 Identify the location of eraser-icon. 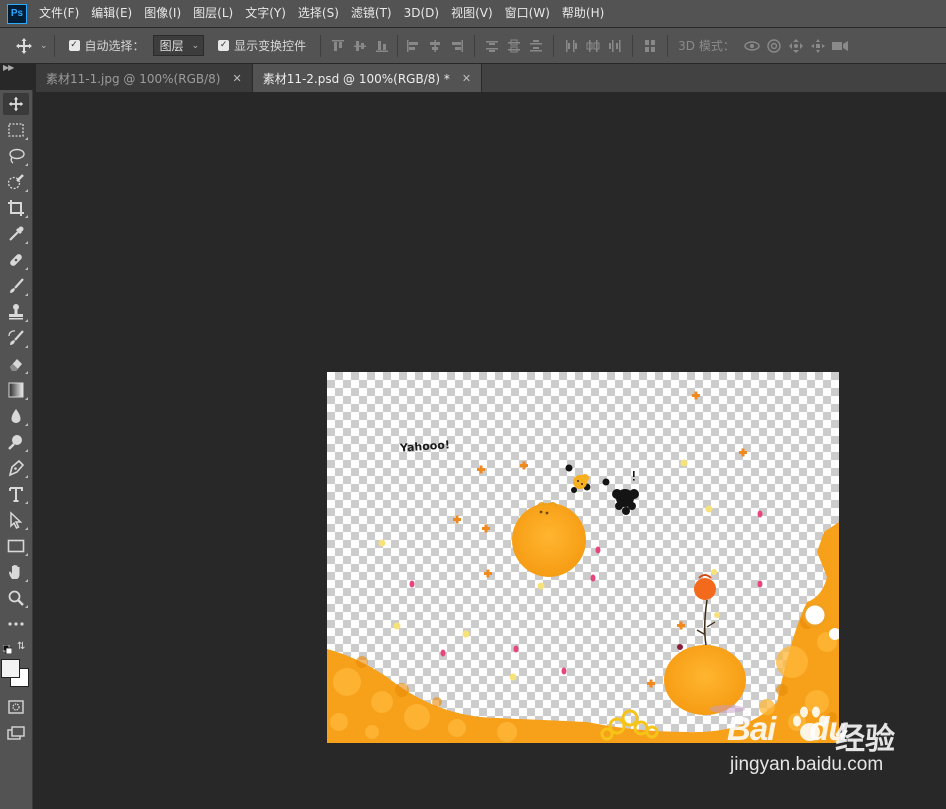
(16, 365).